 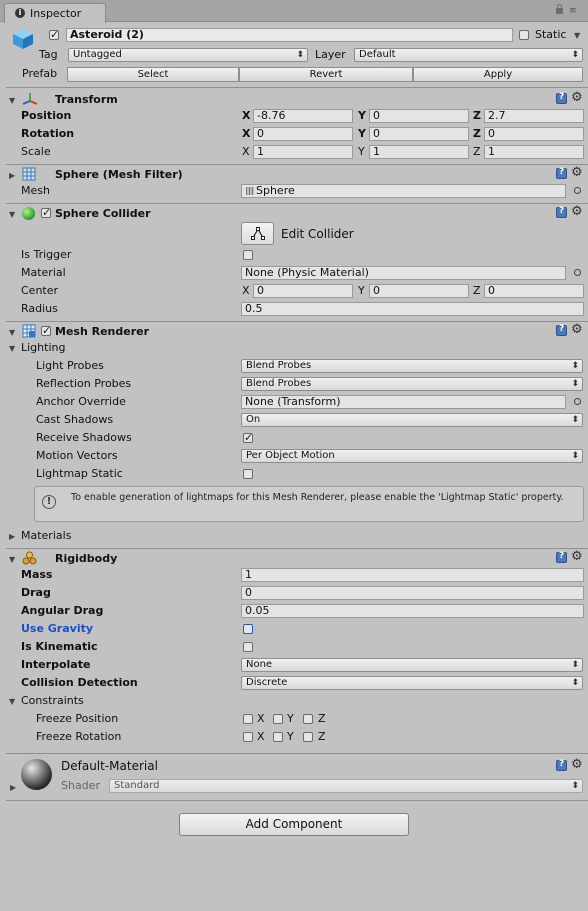 What do you see at coordinates (12, 701) in the screenshot?
I see `constraints-foldout-icon: ▼` at bounding box center [12, 701].